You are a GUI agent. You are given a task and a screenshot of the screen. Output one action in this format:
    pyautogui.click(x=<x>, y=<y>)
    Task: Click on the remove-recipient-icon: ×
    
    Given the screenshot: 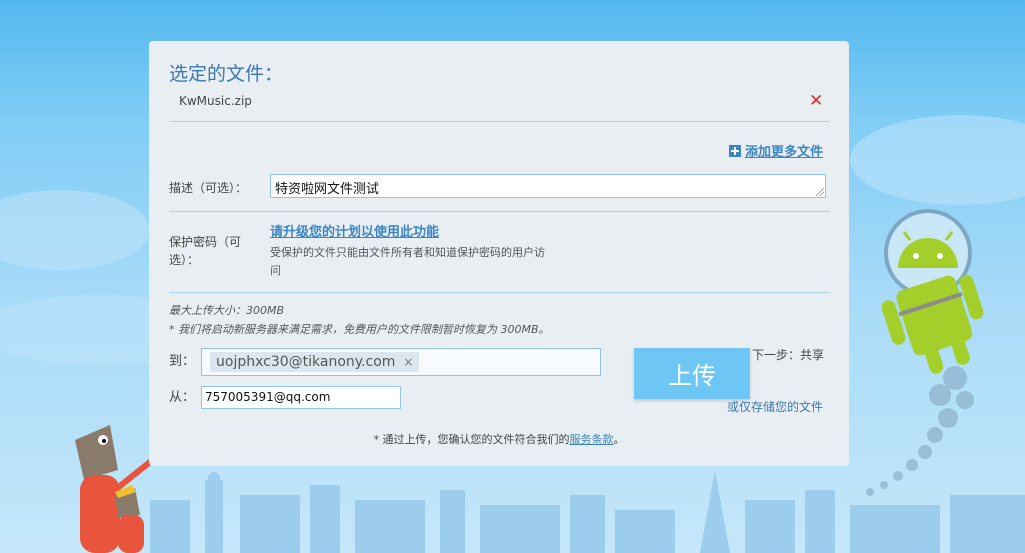 What is the action you would take?
    pyautogui.click(x=408, y=362)
    